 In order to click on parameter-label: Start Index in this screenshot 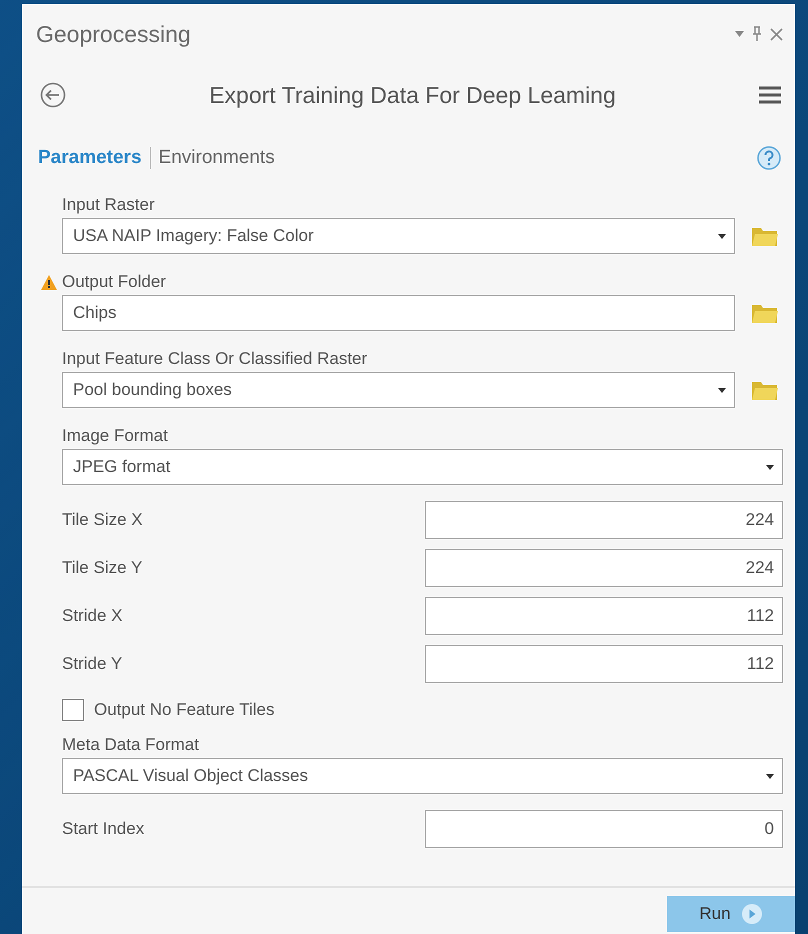, I will do `click(104, 829)`.